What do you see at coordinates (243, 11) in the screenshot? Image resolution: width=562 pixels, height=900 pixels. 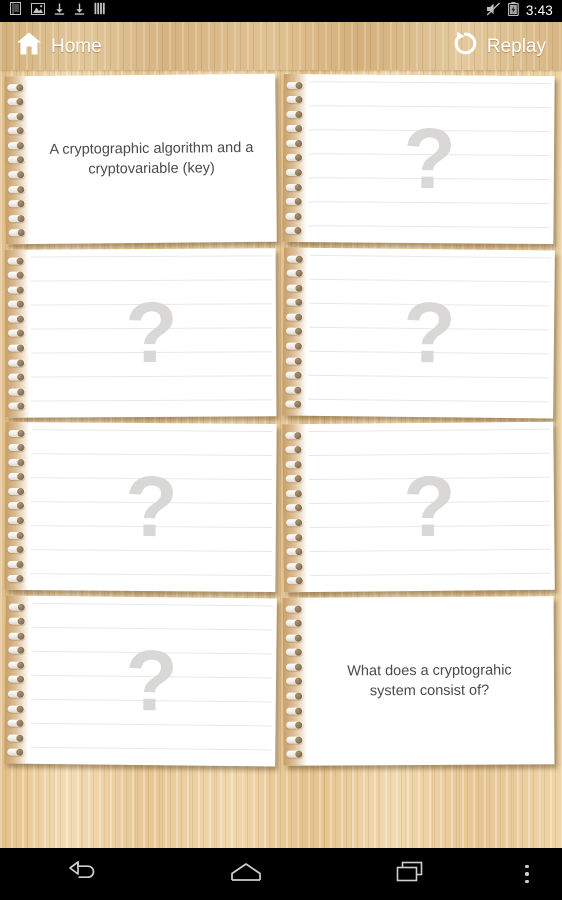 I see `status-bar-notification-icons` at bounding box center [243, 11].